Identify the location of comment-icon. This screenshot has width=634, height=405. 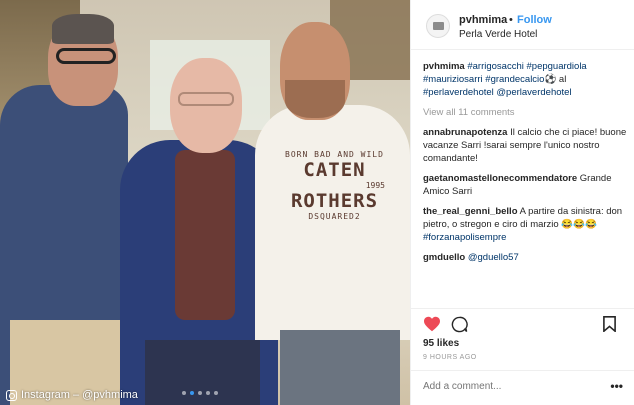
(459, 327).